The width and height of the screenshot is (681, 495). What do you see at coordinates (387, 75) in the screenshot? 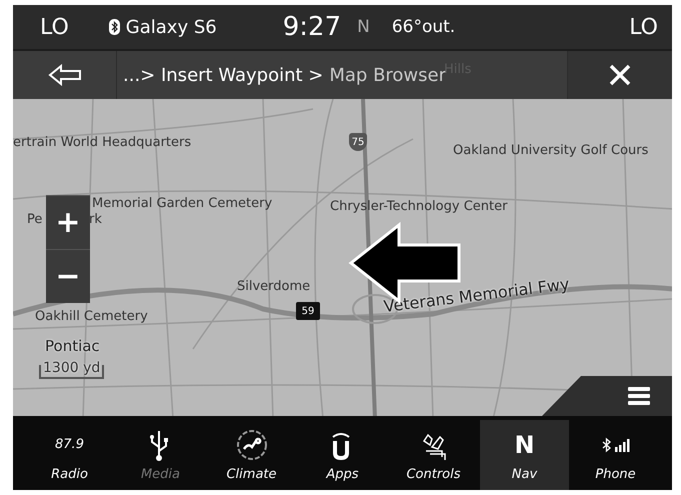
I see `breadcrumb-current: Map Browser` at bounding box center [387, 75].